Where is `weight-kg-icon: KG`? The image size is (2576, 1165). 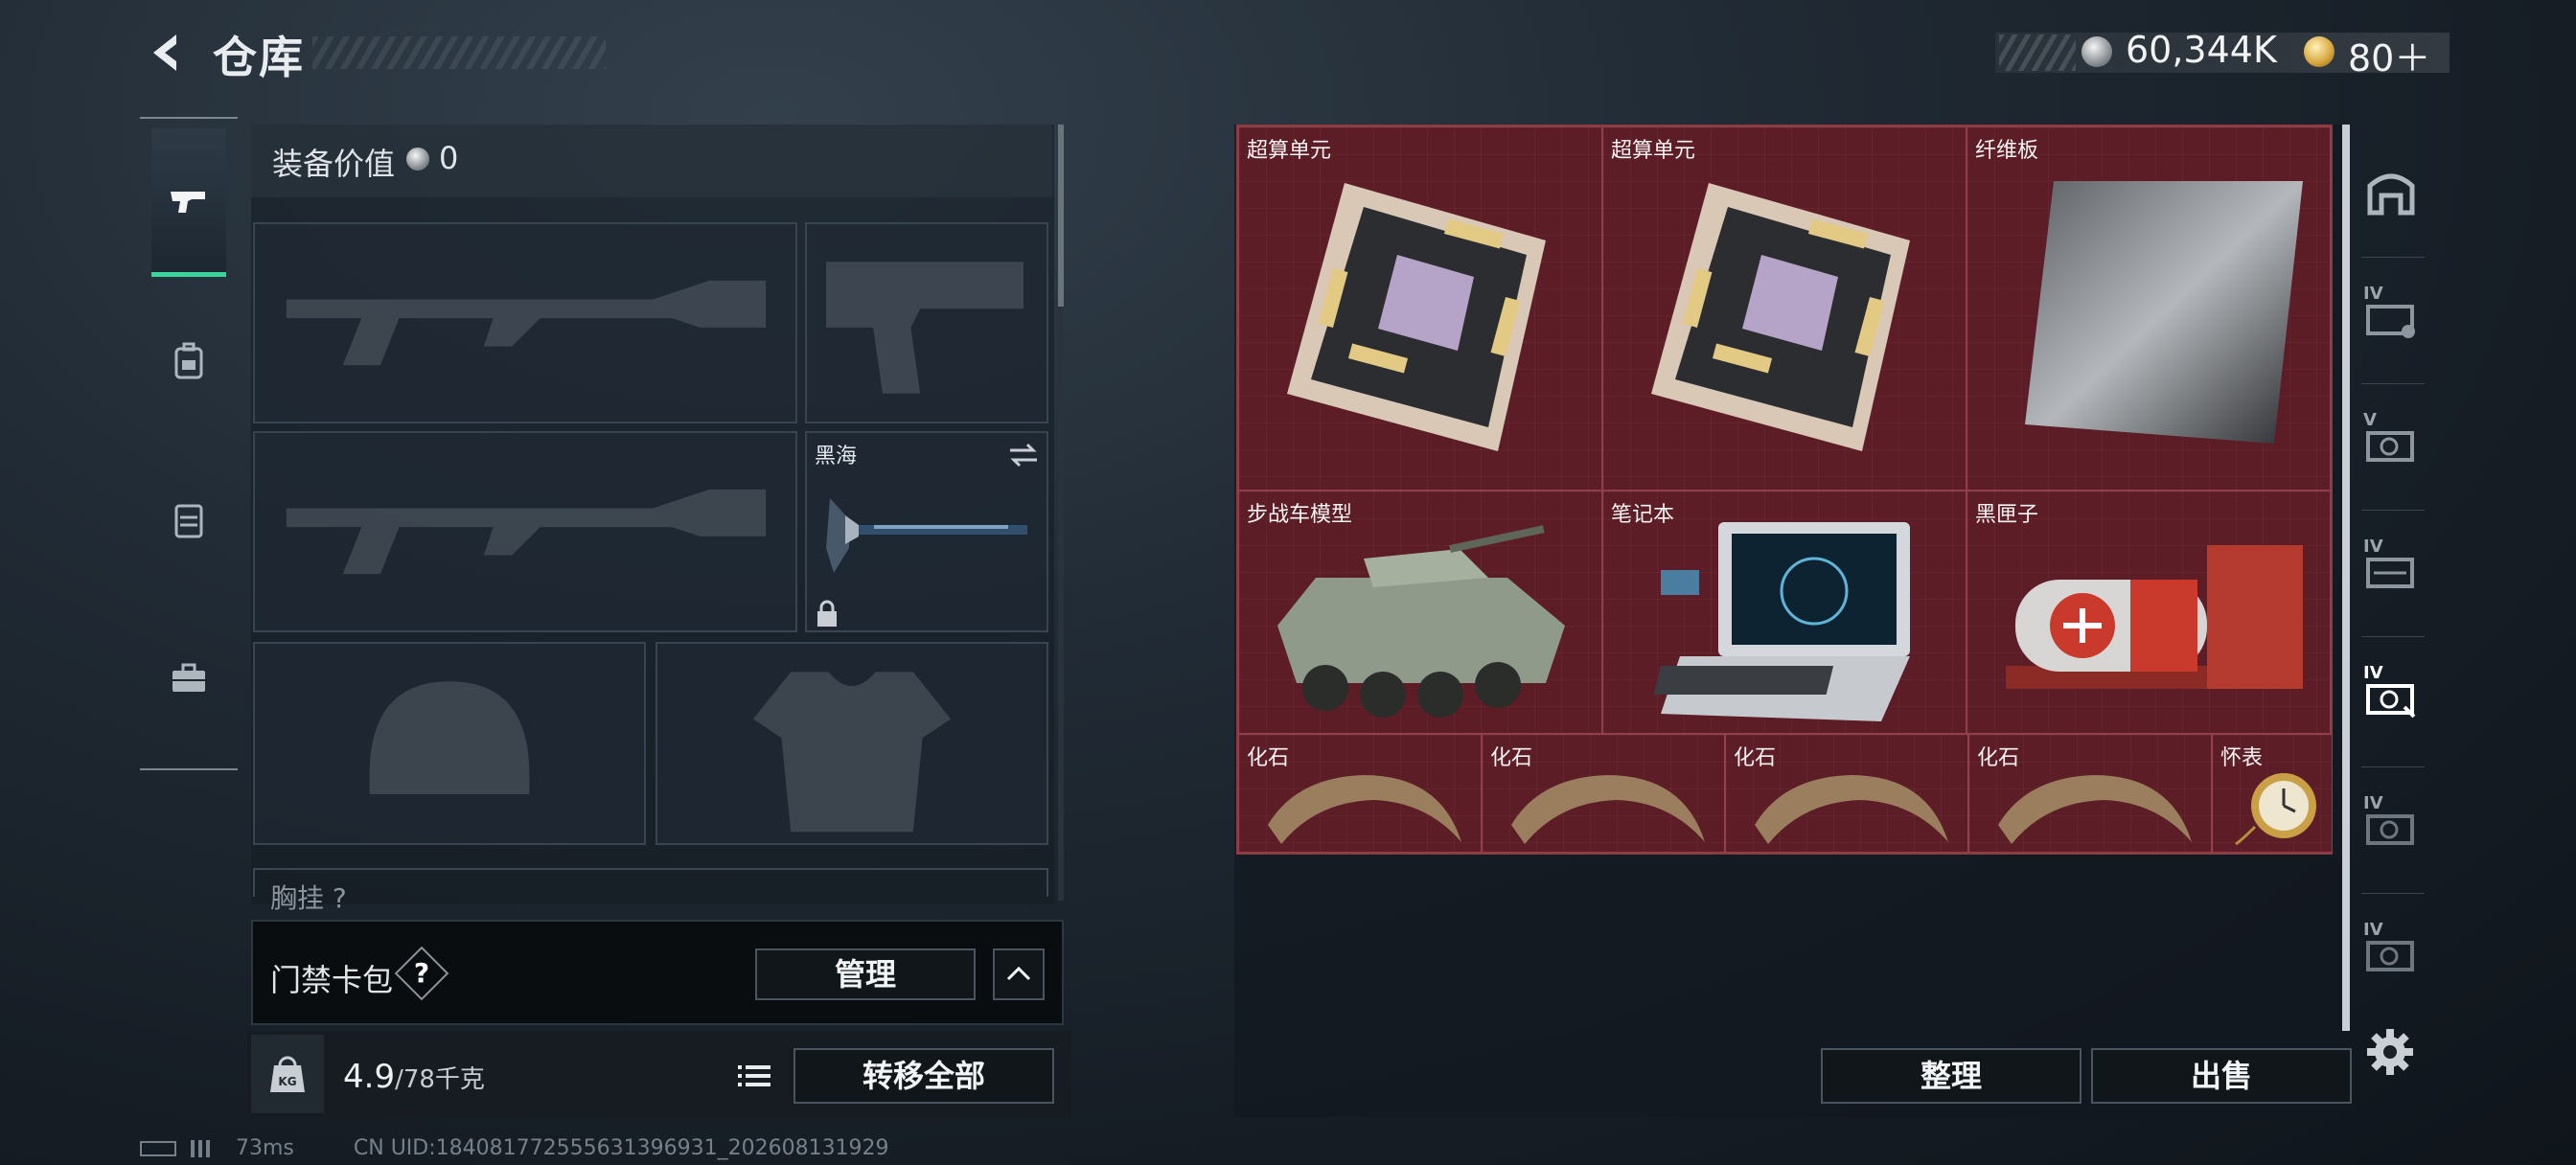
weight-kg-icon: KG is located at coordinates (287, 1074).